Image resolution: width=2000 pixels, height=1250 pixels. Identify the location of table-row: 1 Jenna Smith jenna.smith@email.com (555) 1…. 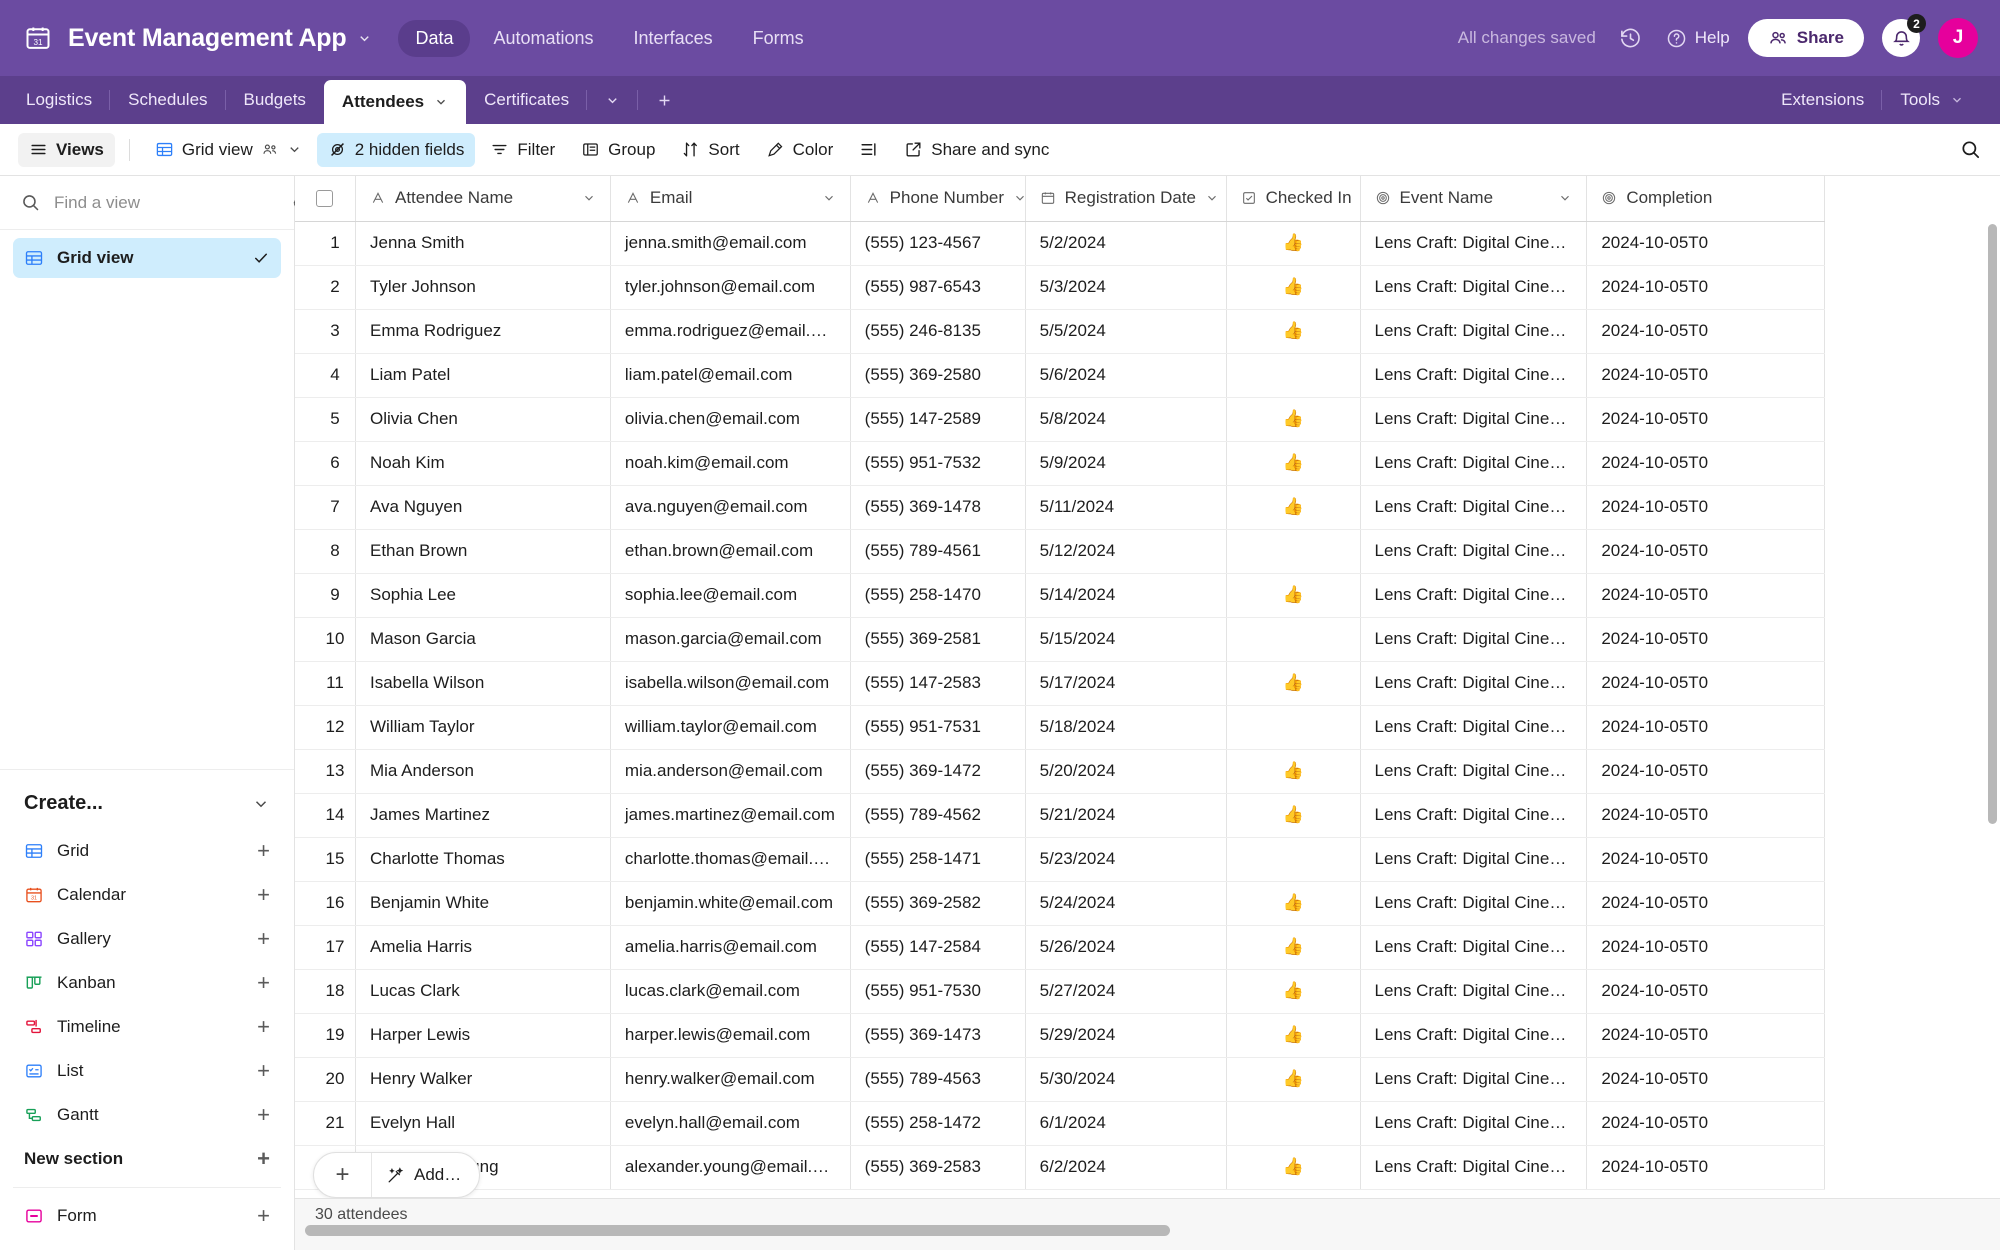
(1060, 243).